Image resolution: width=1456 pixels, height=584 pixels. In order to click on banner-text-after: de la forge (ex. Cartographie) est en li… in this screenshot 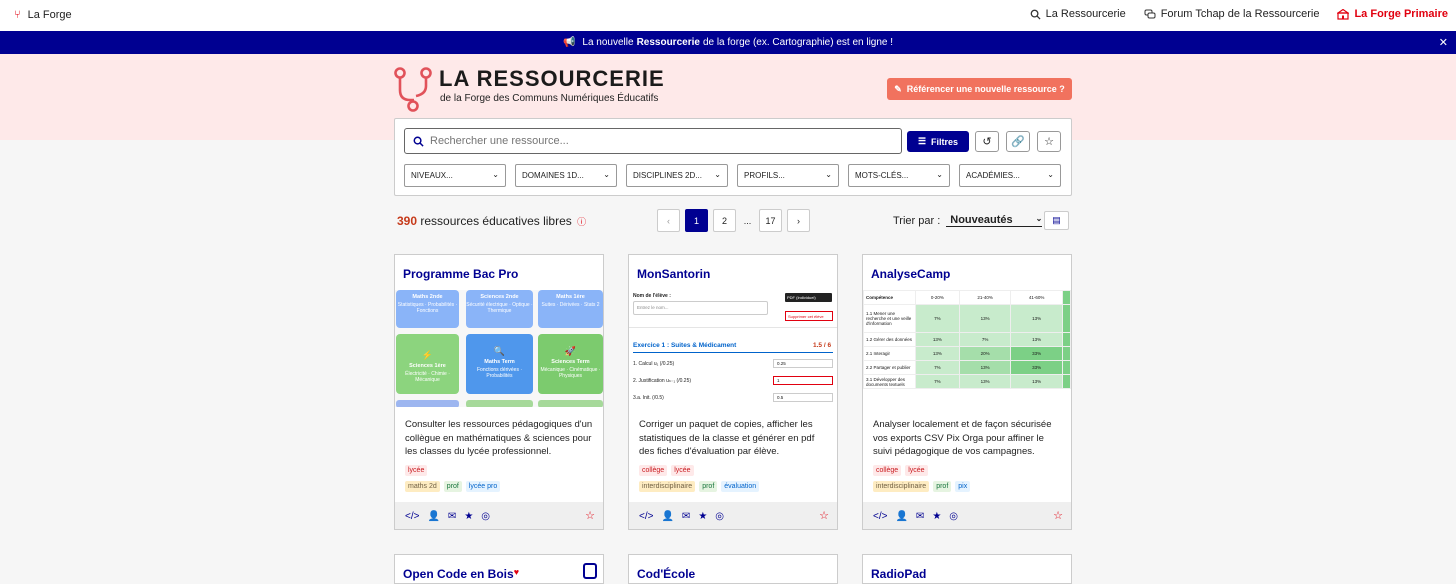, I will do `click(798, 42)`.